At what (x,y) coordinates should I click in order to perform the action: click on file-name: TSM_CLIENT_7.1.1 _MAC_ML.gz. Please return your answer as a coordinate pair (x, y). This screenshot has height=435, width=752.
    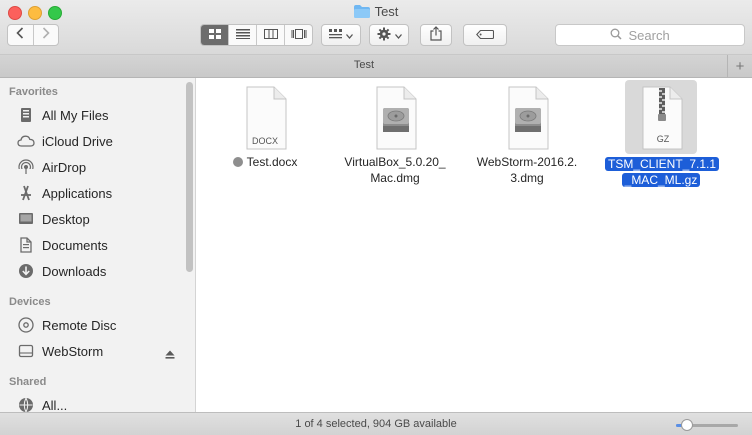
    Looking at the image, I should click on (662, 172).